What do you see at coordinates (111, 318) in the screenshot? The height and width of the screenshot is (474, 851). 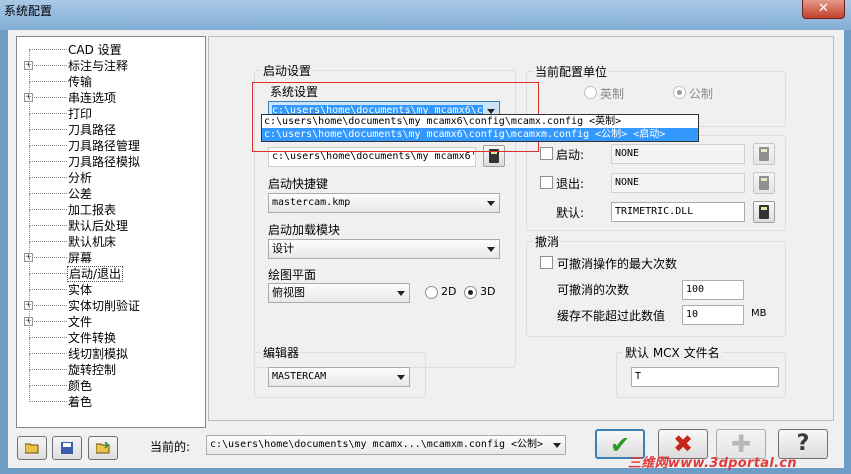 I see `tree-item: + 文件` at bounding box center [111, 318].